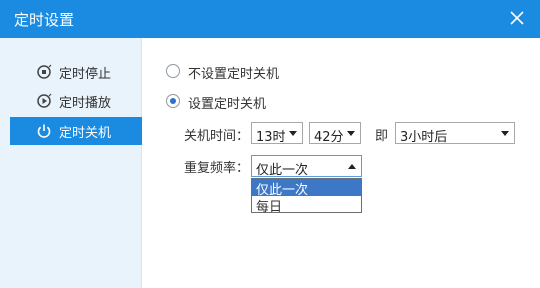 The width and height of the screenshot is (540, 288). What do you see at coordinates (270, 19) in the screenshot?
I see `title-bar: 定时设置` at bounding box center [270, 19].